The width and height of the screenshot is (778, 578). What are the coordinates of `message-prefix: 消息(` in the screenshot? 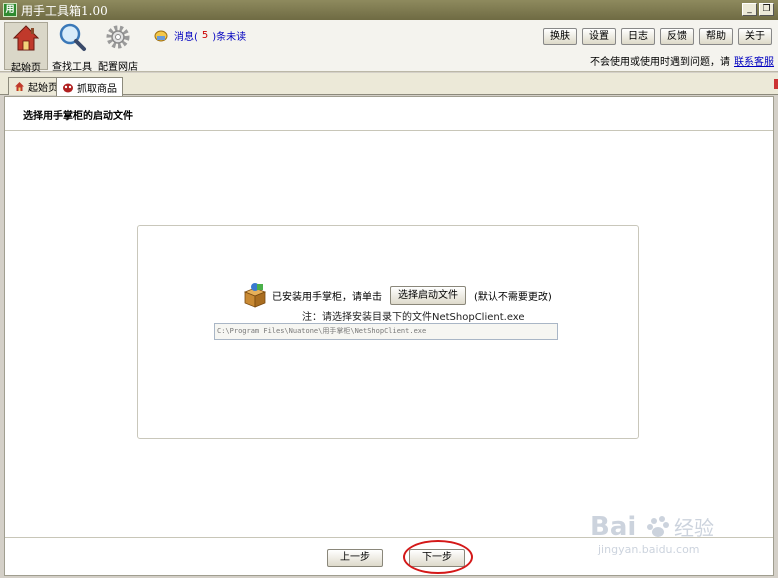 It's located at (186, 37).